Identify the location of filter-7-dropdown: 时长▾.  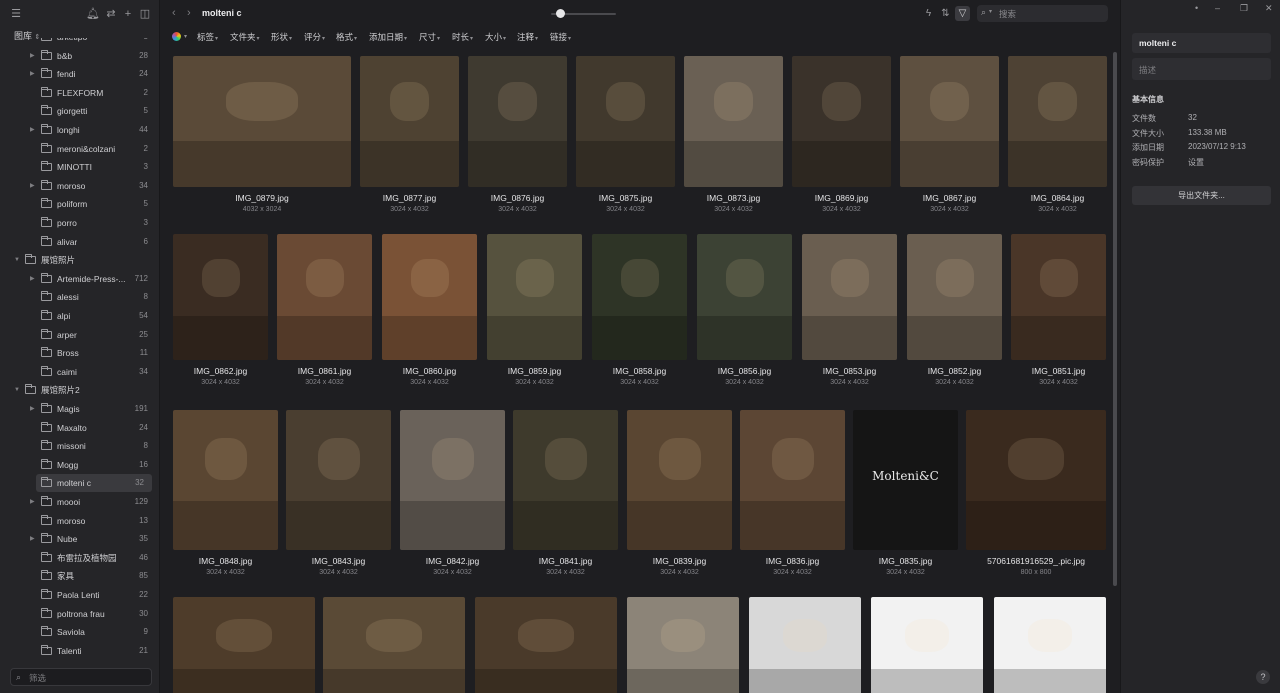
(462, 37).